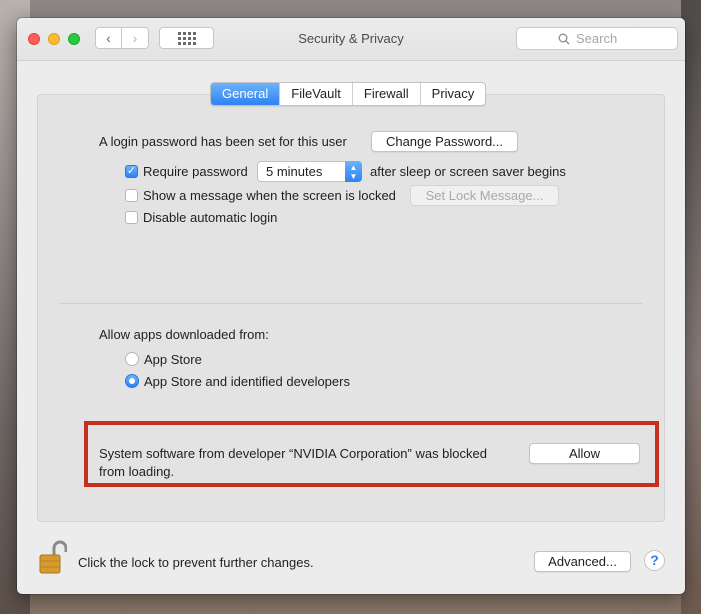 This screenshot has width=701, height=614. I want to click on tab-general: General, so click(245, 94).